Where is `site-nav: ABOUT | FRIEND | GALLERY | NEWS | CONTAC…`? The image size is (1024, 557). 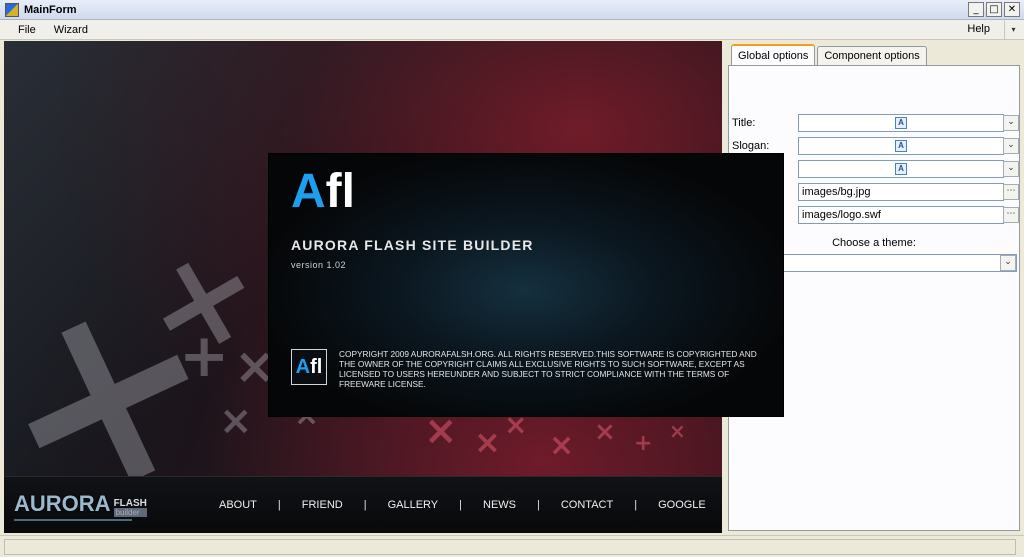
site-nav: ABOUT | FRIEND | GALLERY | NEWS | CONTAC… is located at coordinates (462, 505).